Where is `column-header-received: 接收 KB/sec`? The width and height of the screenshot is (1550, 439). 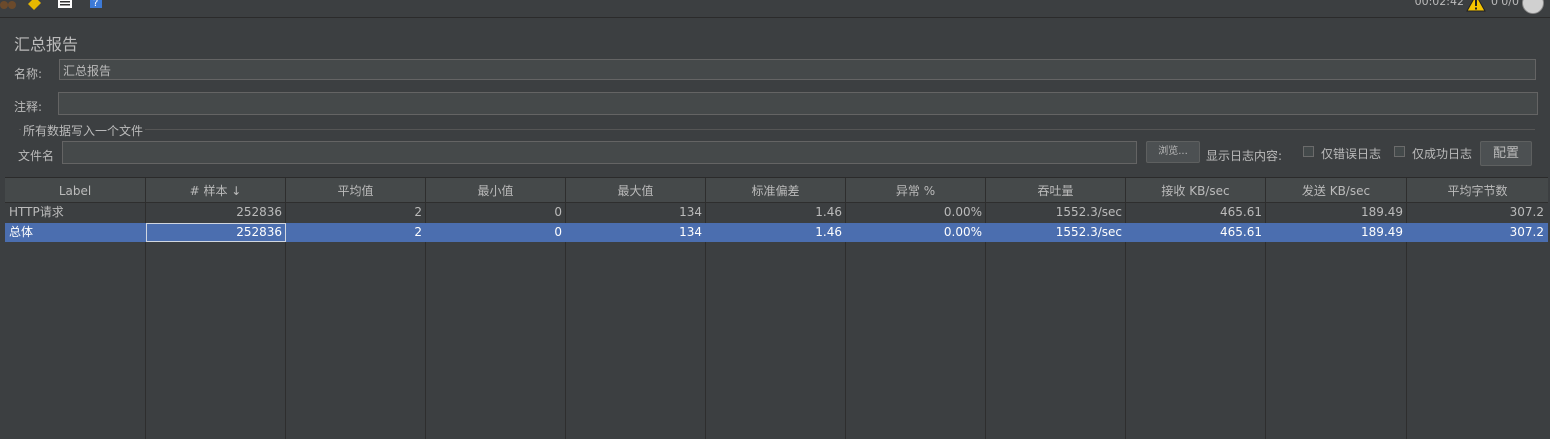 column-header-received: 接收 KB/sec is located at coordinates (1196, 190).